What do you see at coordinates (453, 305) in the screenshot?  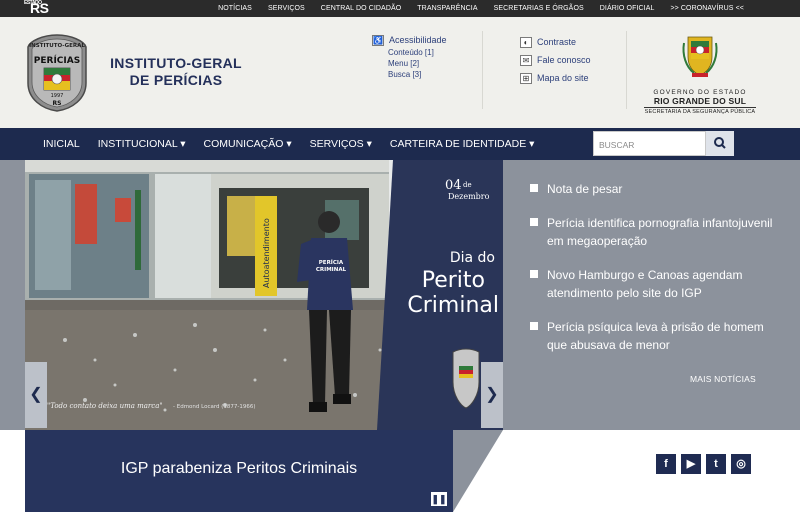 I see `slide-headline-big2: Criminal` at bounding box center [453, 305].